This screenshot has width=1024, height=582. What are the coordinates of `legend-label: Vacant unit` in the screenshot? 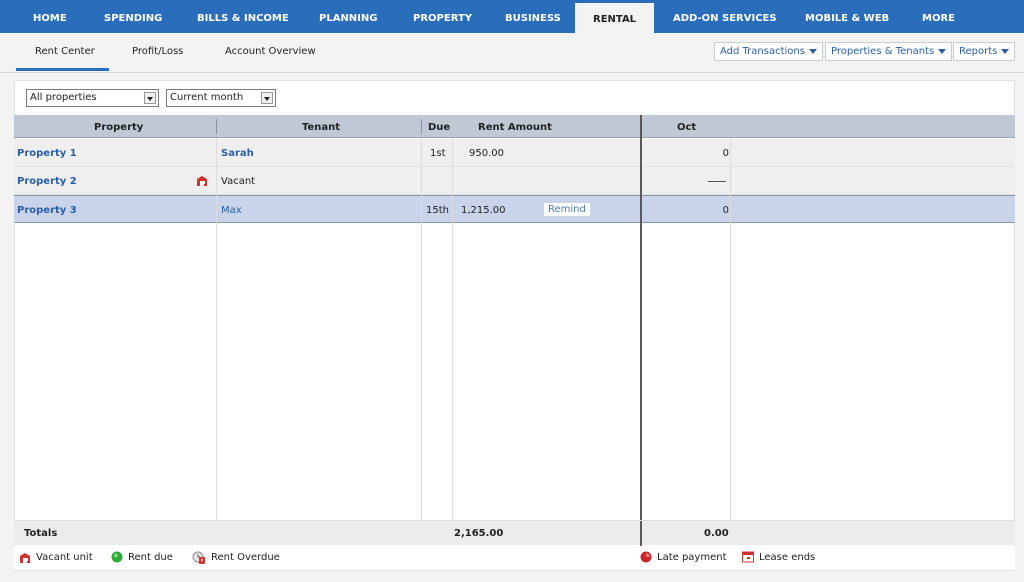 It's located at (64, 557).